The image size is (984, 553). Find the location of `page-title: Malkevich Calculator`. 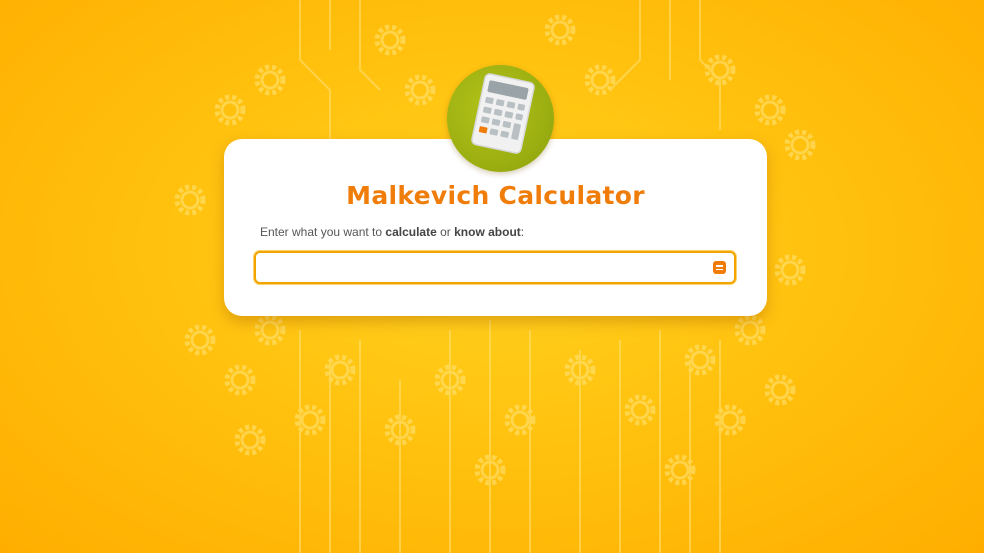

page-title: Malkevich Calculator is located at coordinates (495, 195).